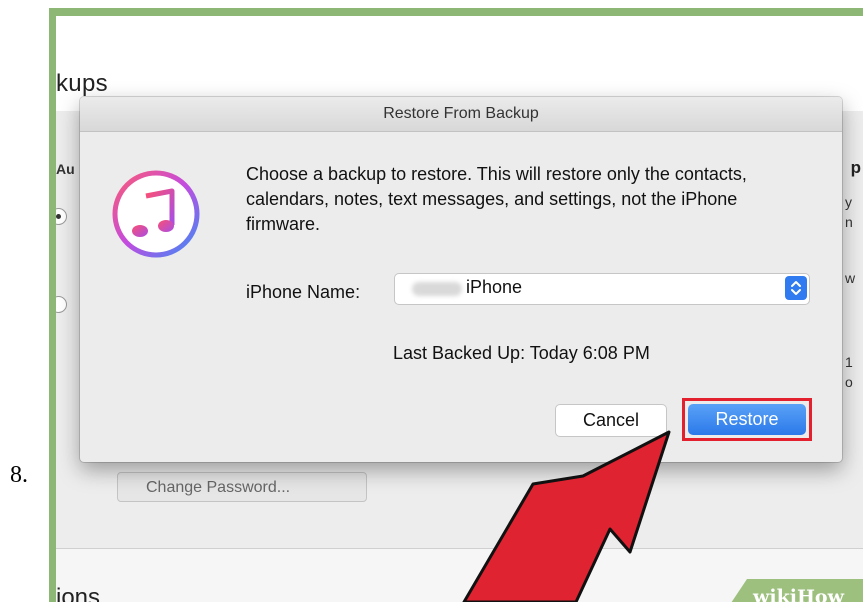  I want to click on itunes-music-note-icon, so click(156, 214).